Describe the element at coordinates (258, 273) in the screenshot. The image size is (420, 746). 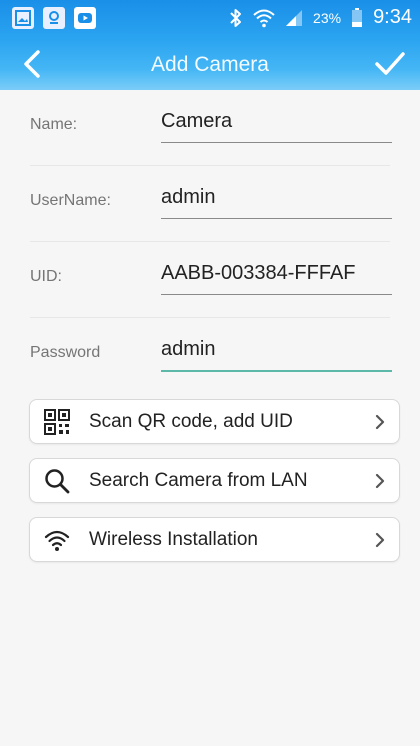
I see `uid-value: AABB-003384-FFFAF` at that location.